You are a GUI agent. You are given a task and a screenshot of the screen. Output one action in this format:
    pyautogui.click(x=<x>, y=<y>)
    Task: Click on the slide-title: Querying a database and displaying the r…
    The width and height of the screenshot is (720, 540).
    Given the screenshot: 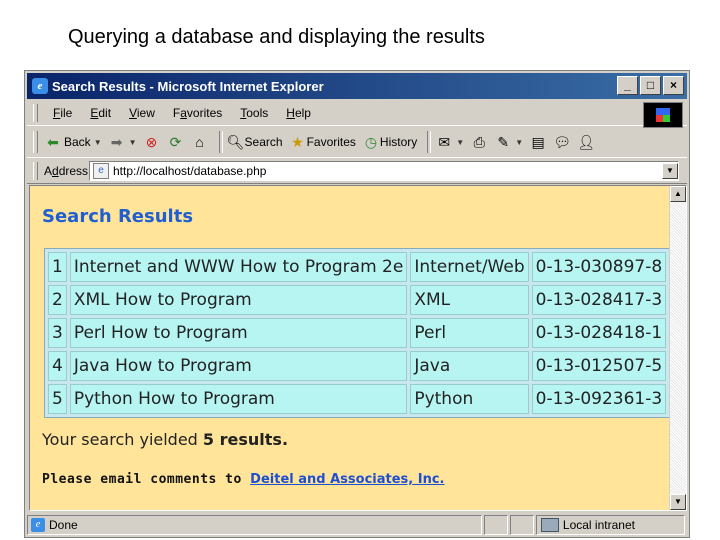 What is the action you would take?
    pyautogui.click(x=276, y=37)
    